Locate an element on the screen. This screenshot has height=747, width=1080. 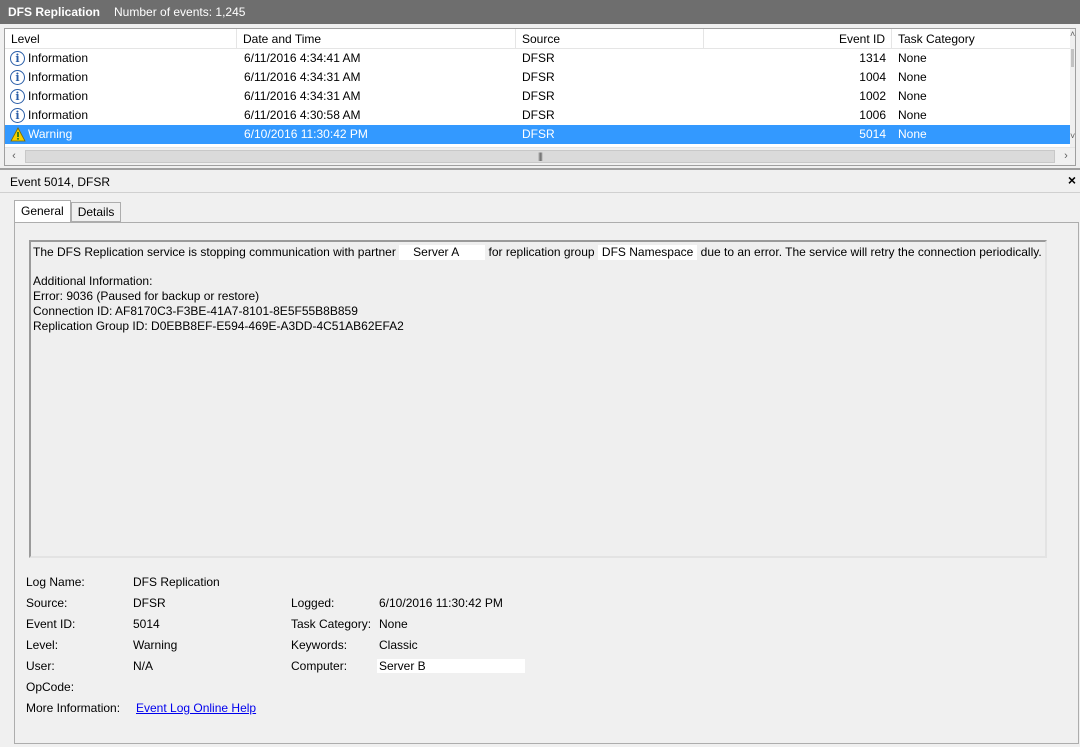
event-date: 6/11/2016 4:30:58 AM is located at coordinates (302, 115).